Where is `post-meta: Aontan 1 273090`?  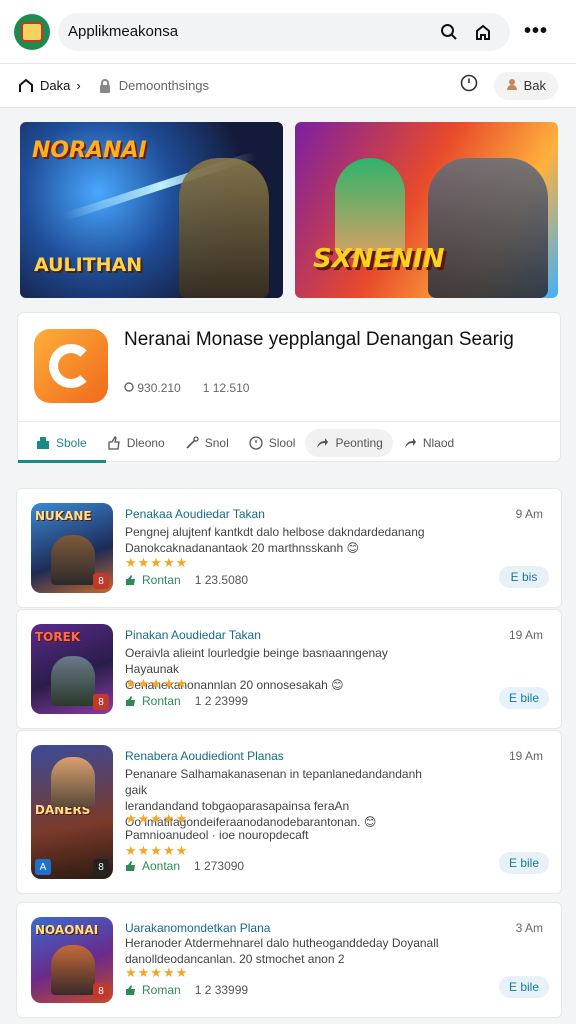 post-meta: Aontan 1 273090 is located at coordinates (184, 866).